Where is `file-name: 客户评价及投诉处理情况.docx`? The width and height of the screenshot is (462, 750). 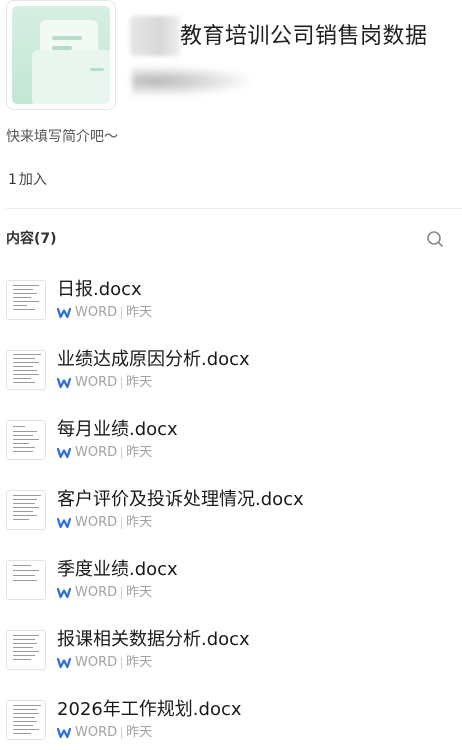
file-name: 客户评价及投诉处理情况.docx is located at coordinates (180, 499).